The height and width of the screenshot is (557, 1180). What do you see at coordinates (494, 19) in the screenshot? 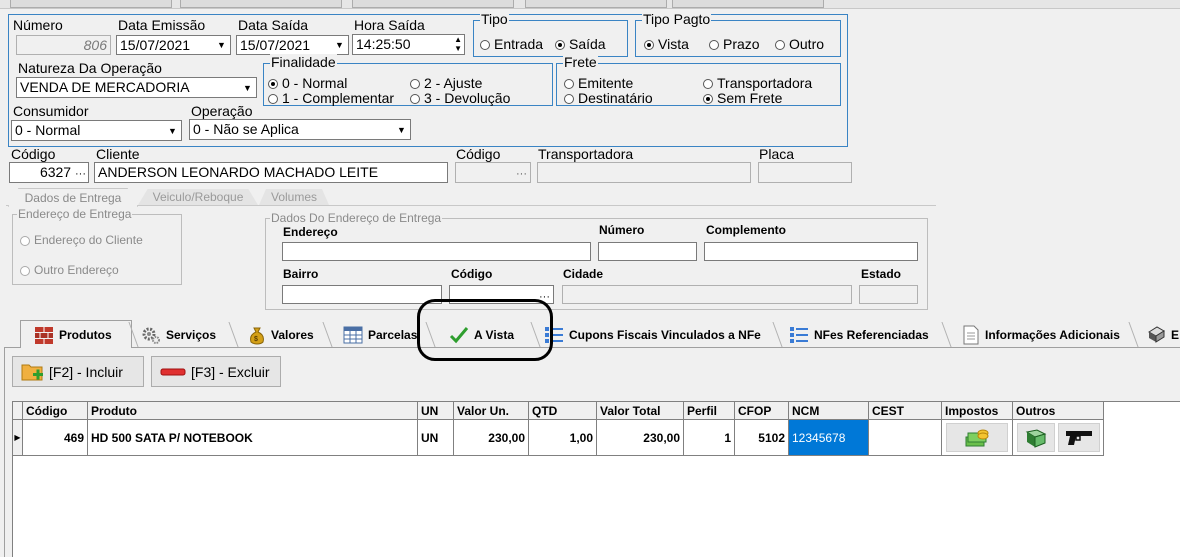
I see `tipo-title: Tipo` at bounding box center [494, 19].